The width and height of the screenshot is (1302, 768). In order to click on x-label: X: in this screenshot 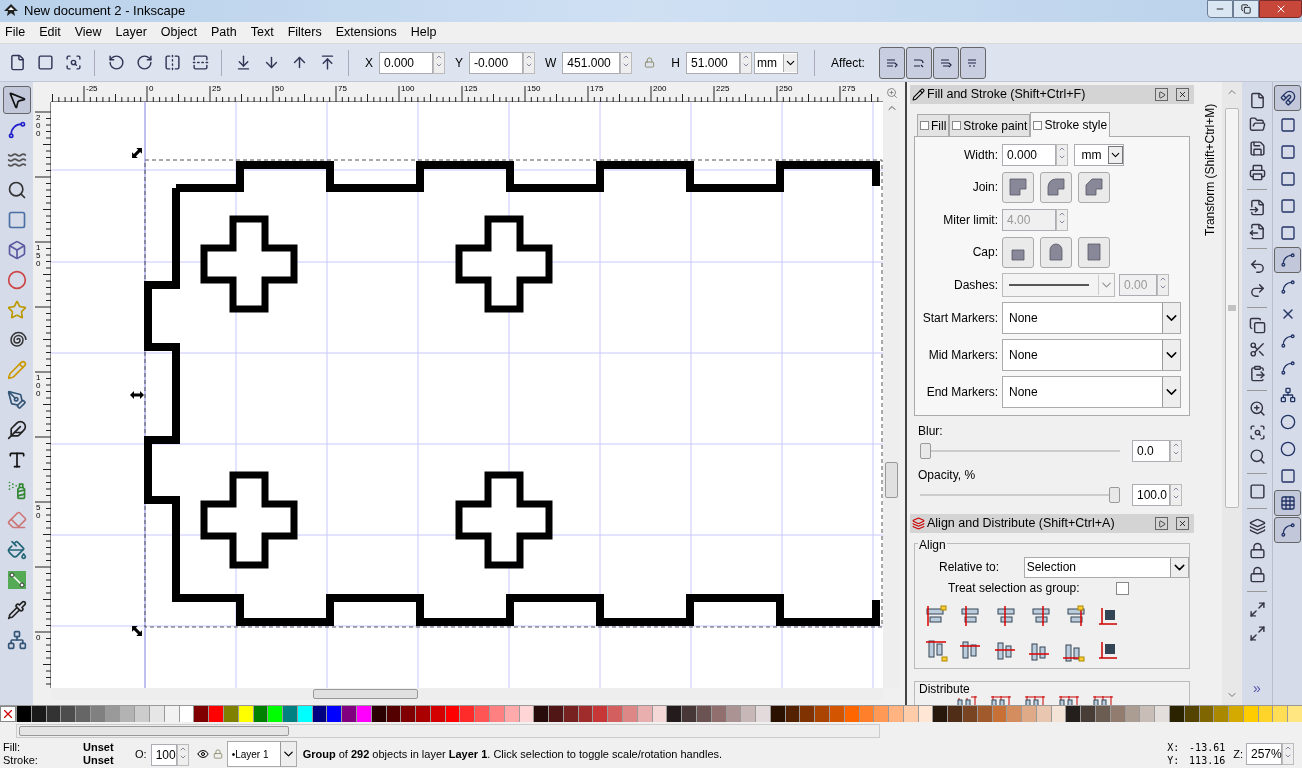, I will do `click(1174, 747)`.